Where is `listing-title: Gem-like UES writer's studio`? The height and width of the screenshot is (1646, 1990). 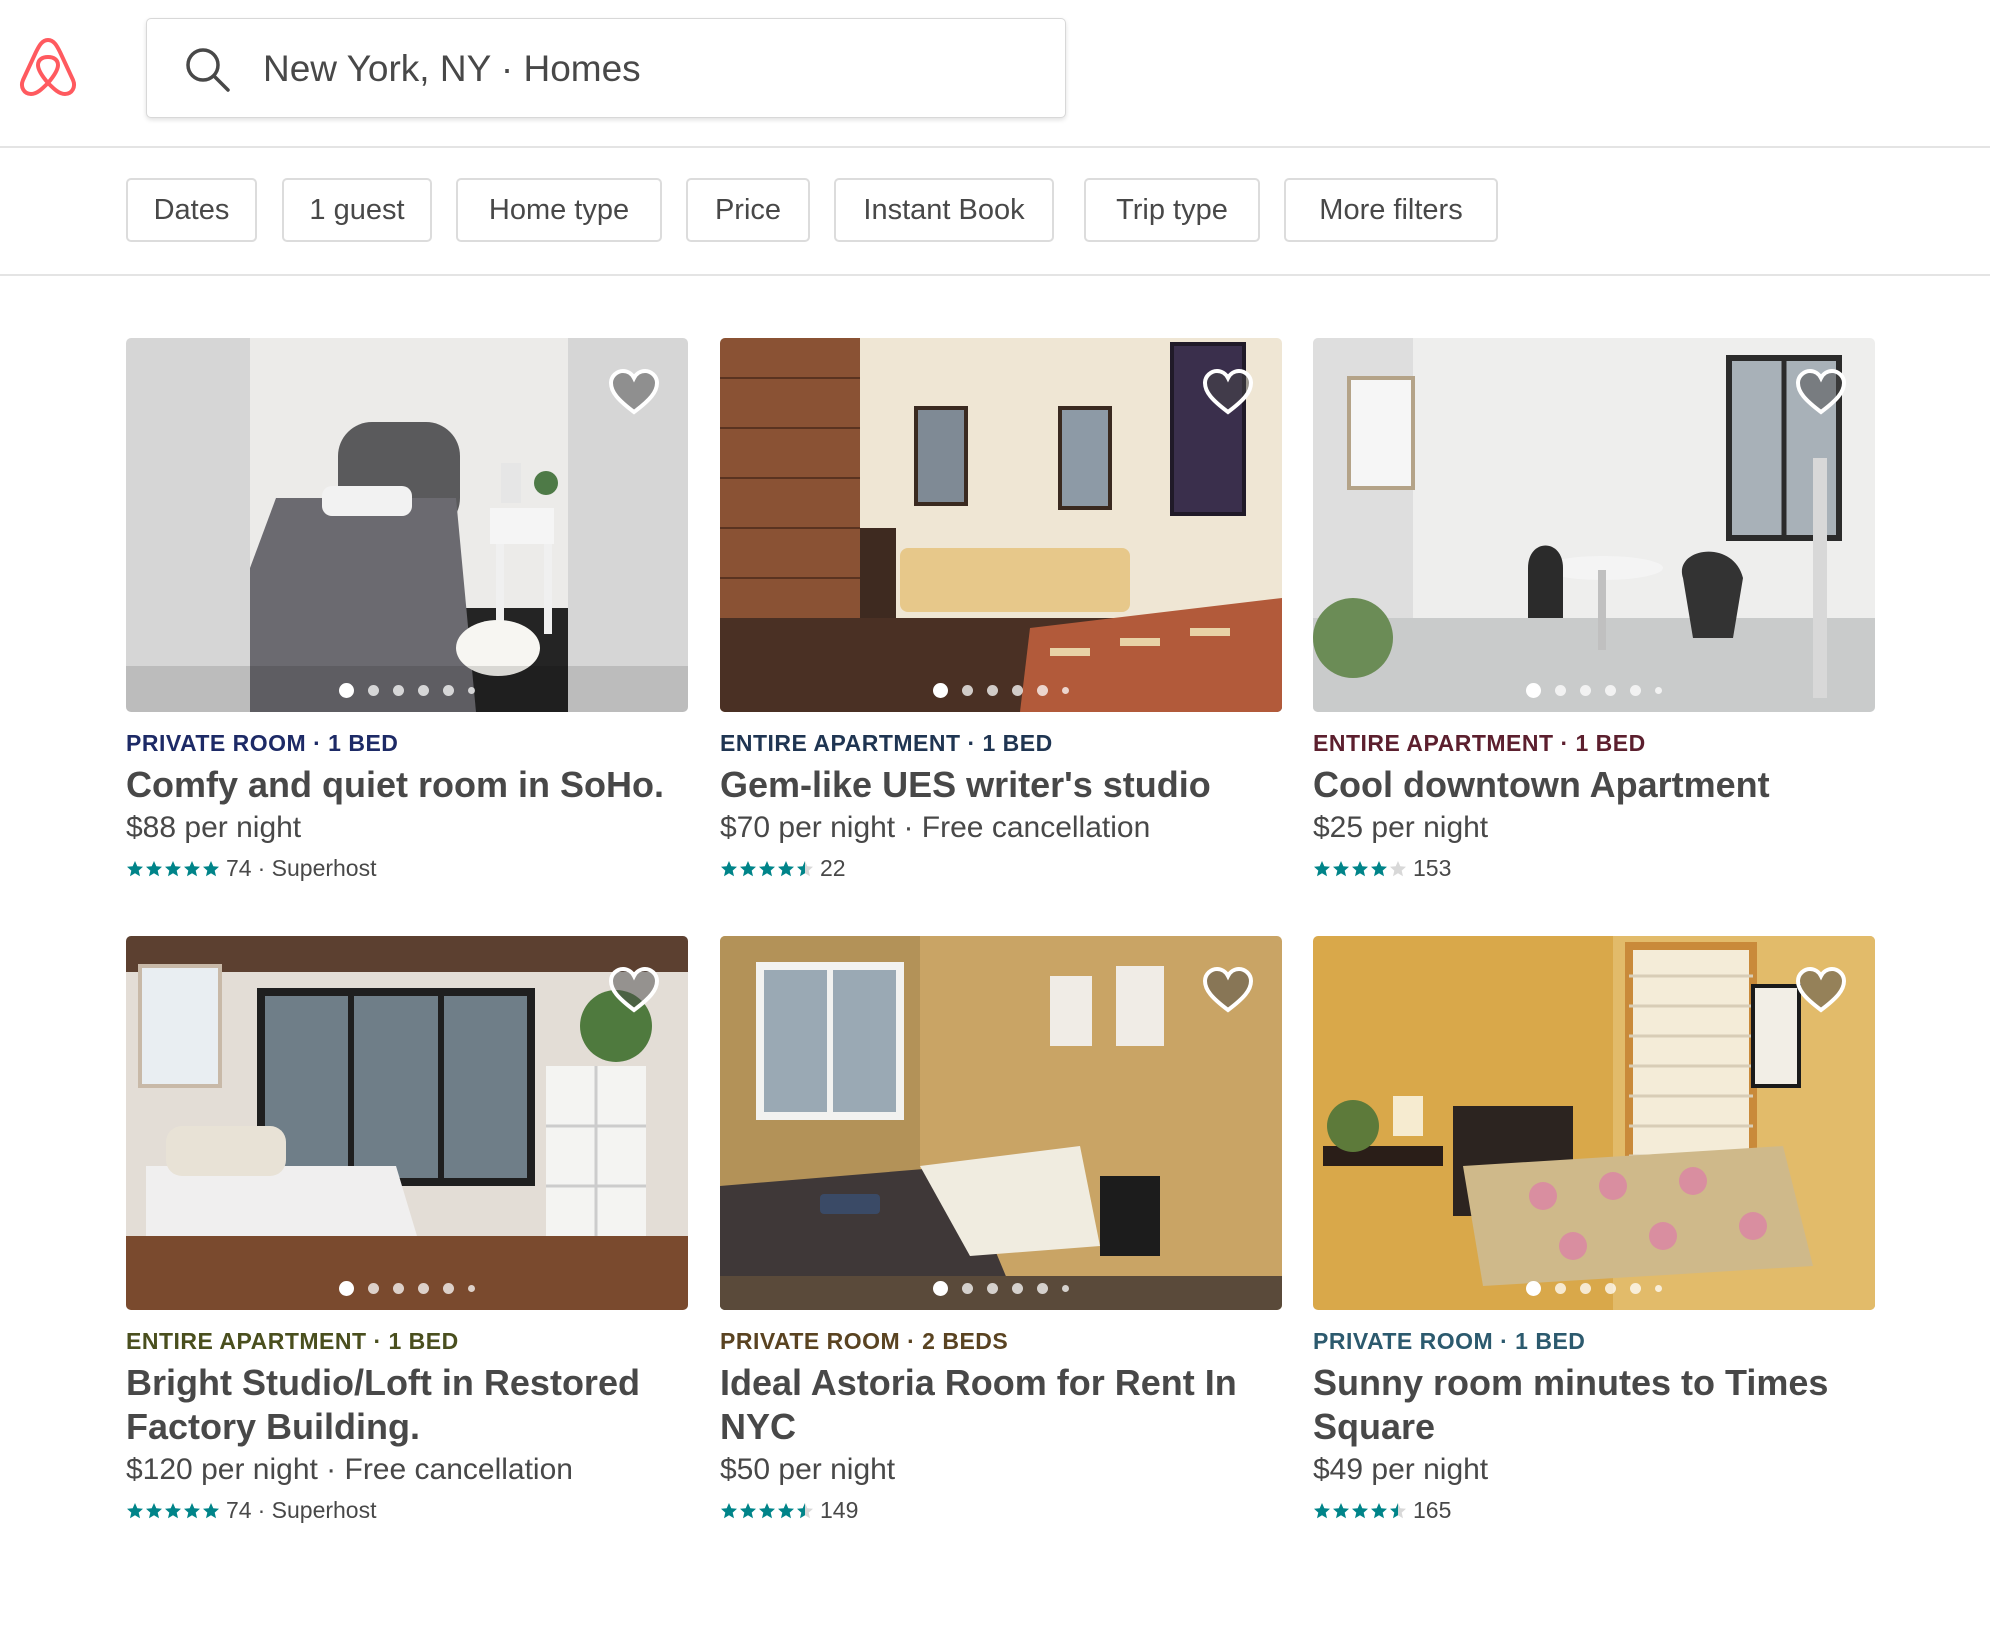 listing-title: Gem-like UES writer's studio is located at coordinates (1001, 785).